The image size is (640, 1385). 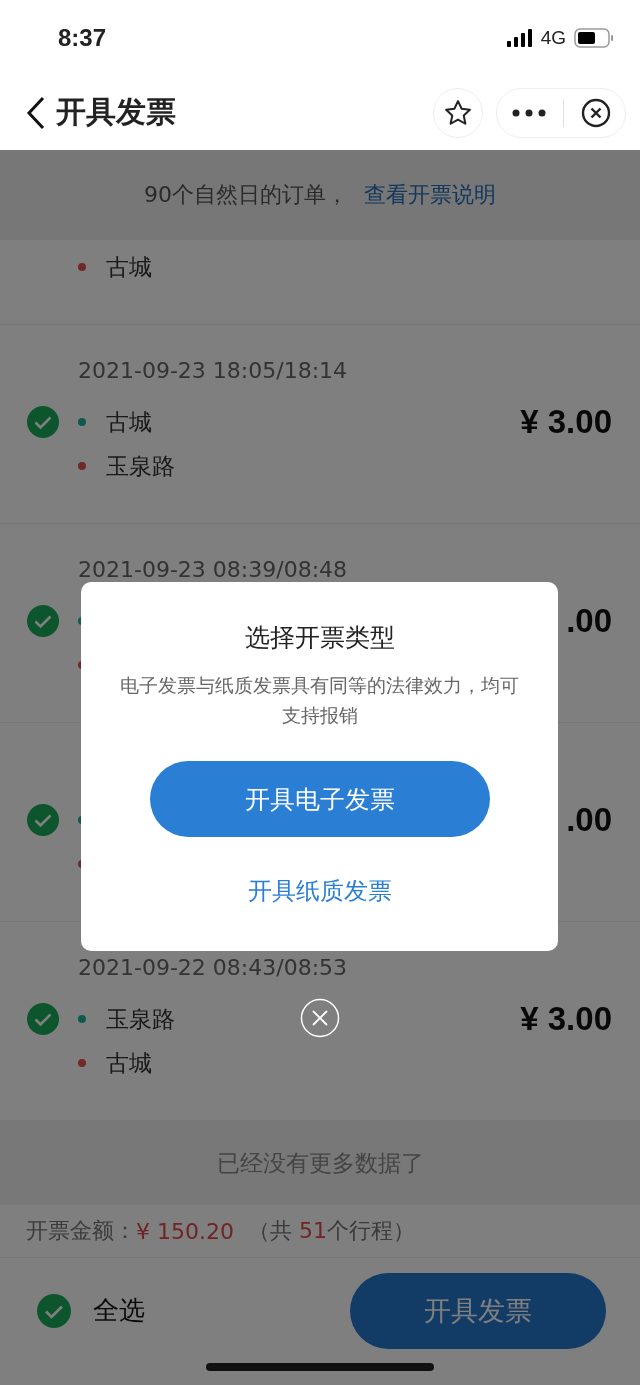 What do you see at coordinates (116, 112) in the screenshot?
I see `page-title: 开具发票` at bounding box center [116, 112].